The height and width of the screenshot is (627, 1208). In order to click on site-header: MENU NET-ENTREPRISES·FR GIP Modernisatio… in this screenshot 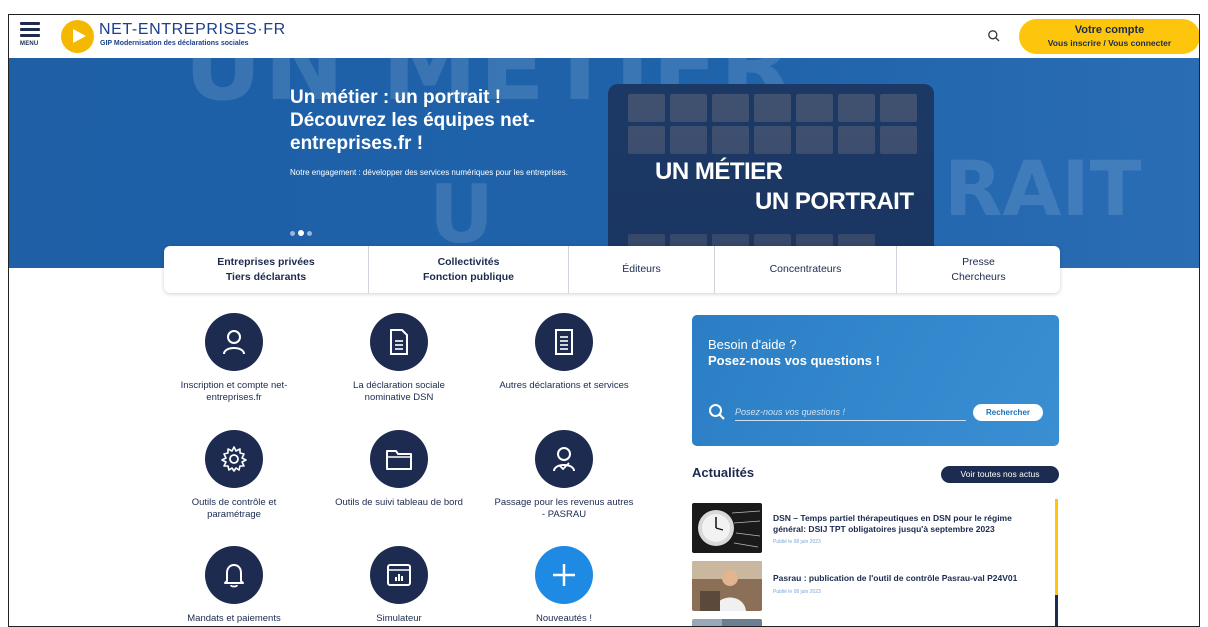, I will do `click(604, 36)`.